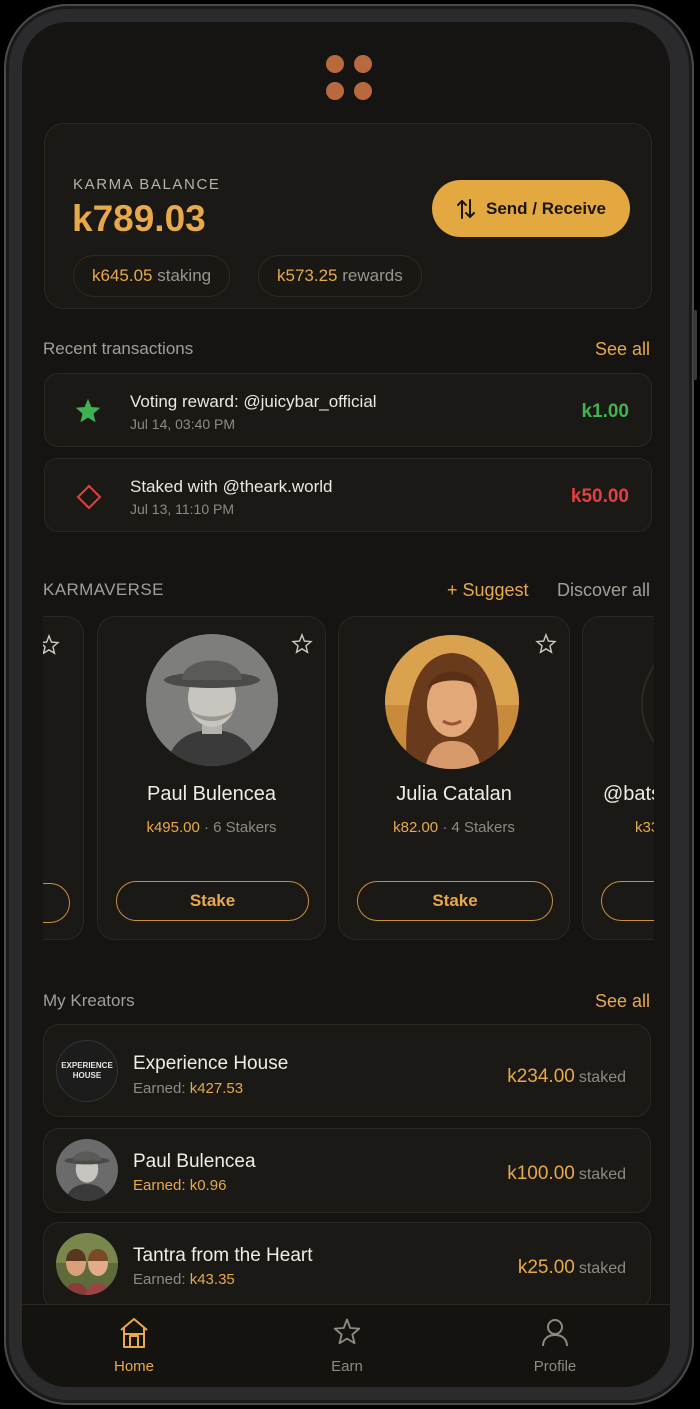 The width and height of the screenshot is (700, 1409). What do you see at coordinates (555, 1333) in the screenshot?
I see `user-icon` at bounding box center [555, 1333].